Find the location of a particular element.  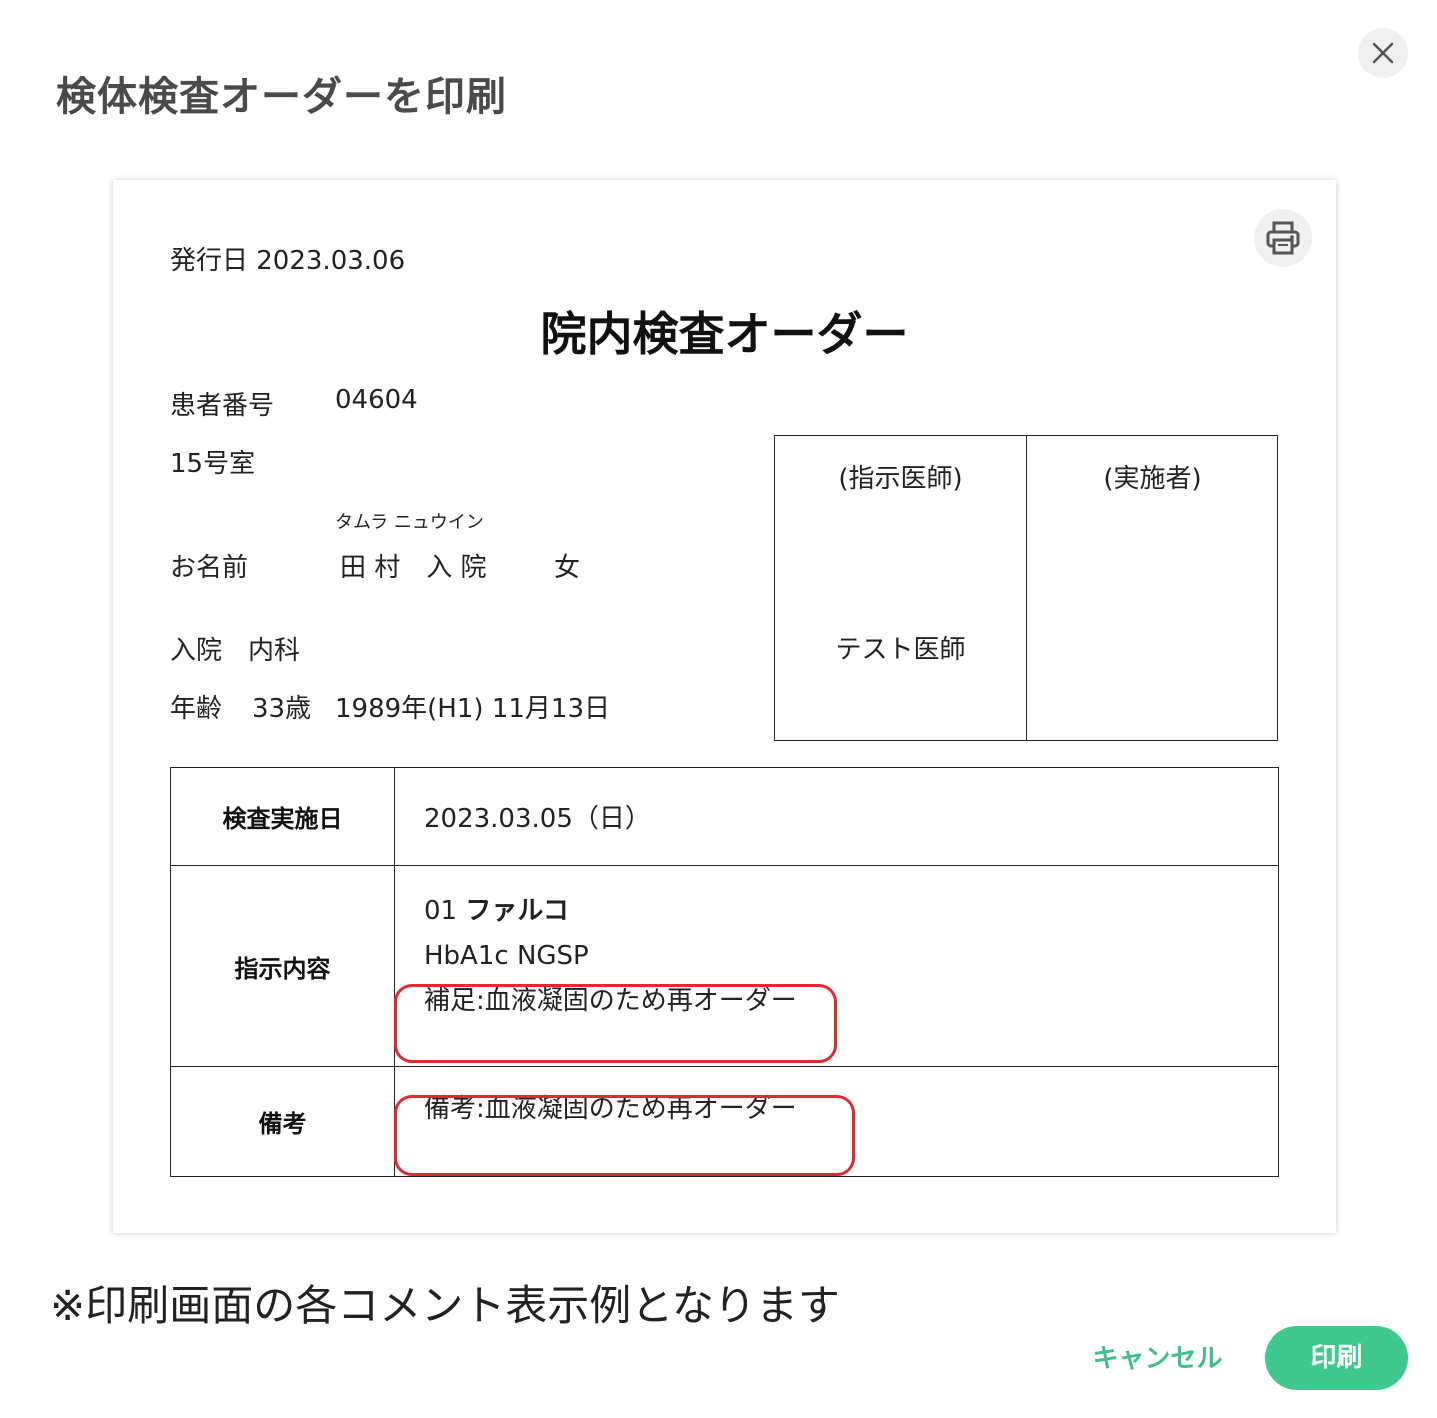

patient-name: 田 村 入 院 is located at coordinates (413, 568).